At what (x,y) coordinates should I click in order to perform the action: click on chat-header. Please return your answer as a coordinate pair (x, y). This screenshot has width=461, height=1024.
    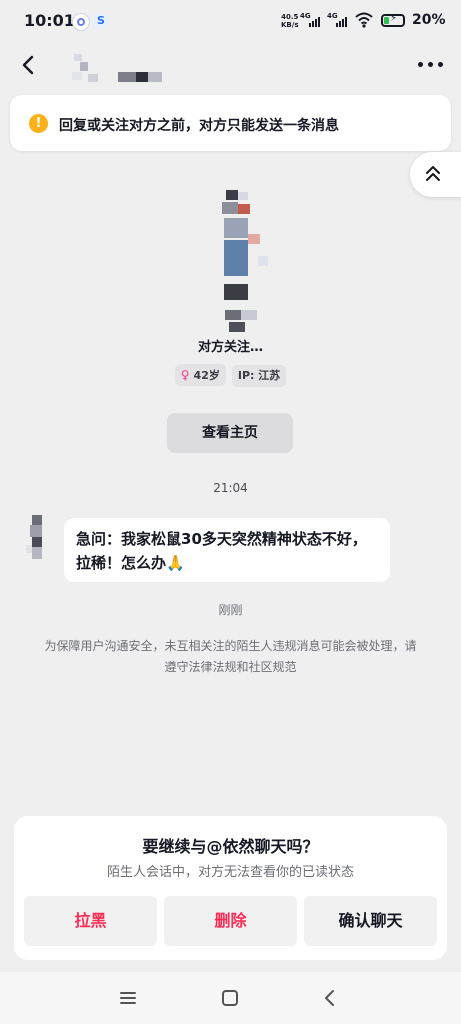
    Looking at the image, I should click on (230, 66).